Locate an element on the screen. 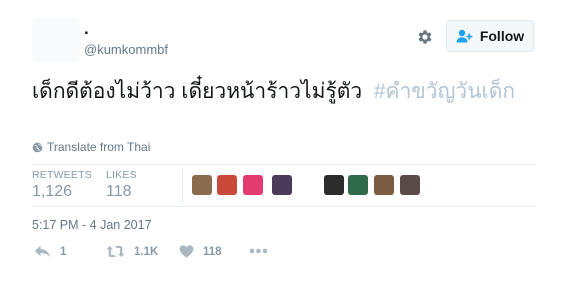 This screenshot has width=561, height=285. more-icon is located at coordinates (258, 251).